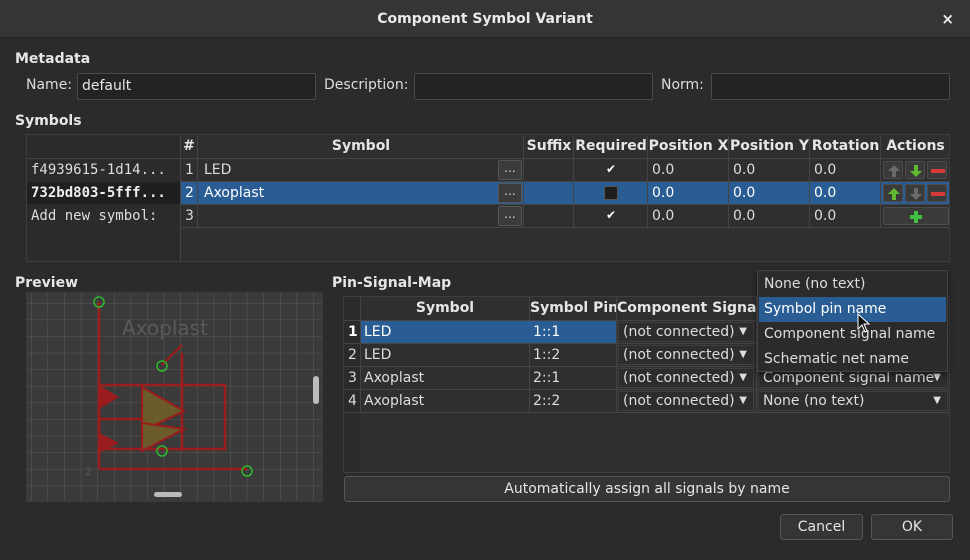 This screenshot has width=970, height=560. What do you see at coordinates (821, 527) in the screenshot?
I see `cancel-button: Cancel` at bounding box center [821, 527].